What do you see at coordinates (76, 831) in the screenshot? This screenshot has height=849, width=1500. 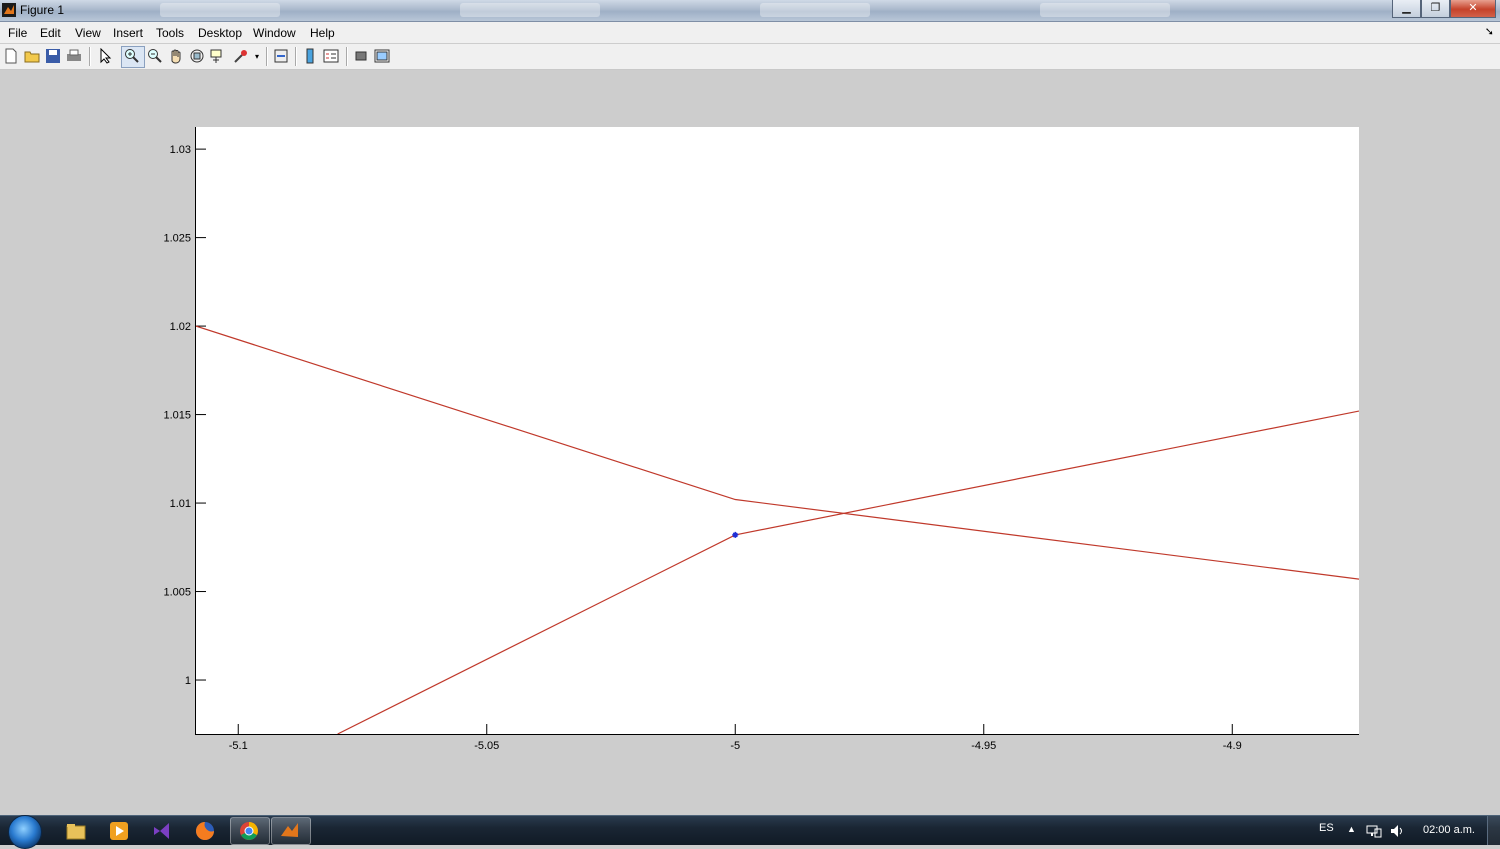 I see `file-explorer-icon` at bounding box center [76, 831].